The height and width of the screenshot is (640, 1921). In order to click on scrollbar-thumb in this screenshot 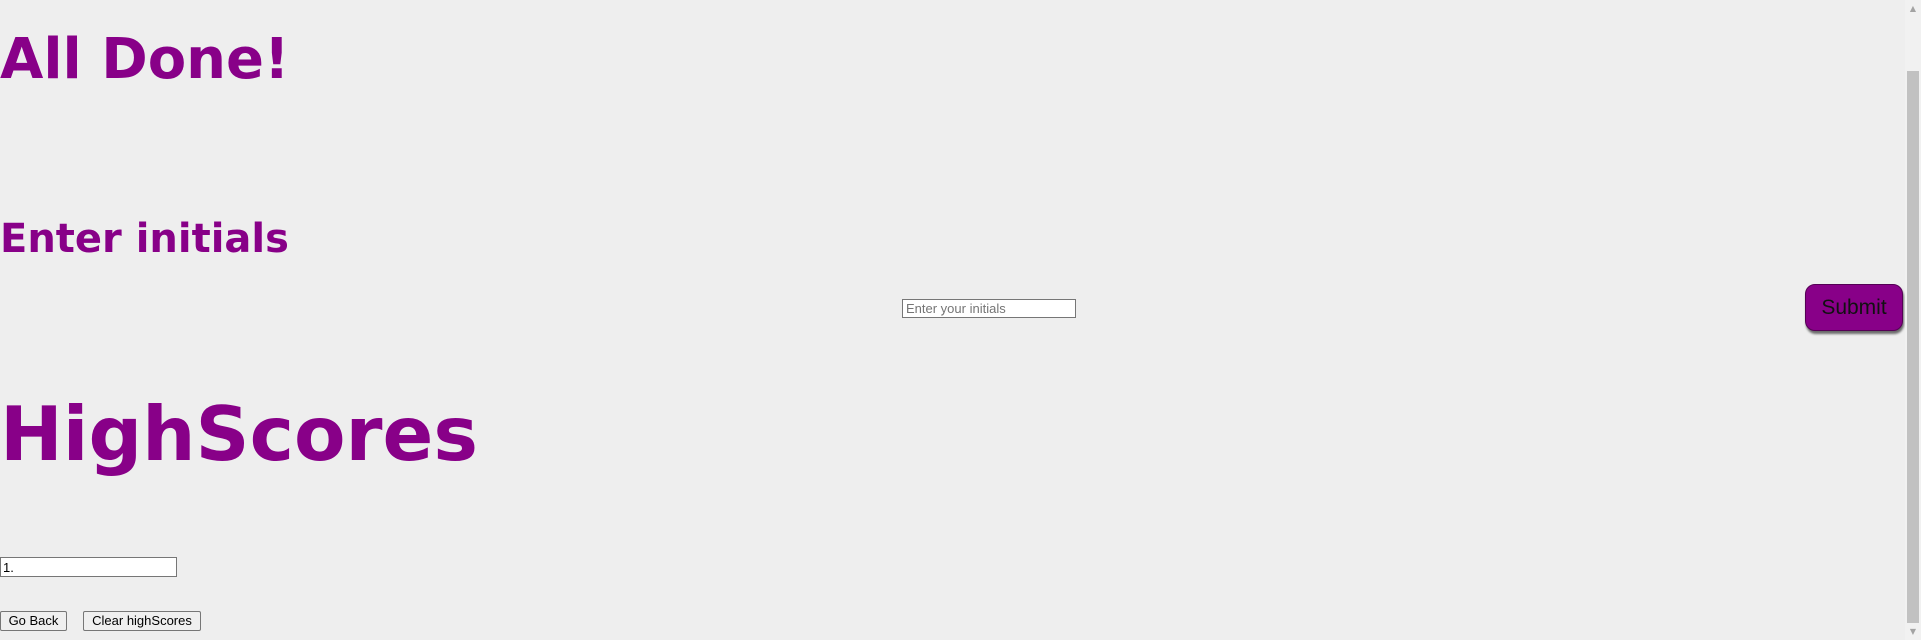, I will do `click(1913, 347)`.